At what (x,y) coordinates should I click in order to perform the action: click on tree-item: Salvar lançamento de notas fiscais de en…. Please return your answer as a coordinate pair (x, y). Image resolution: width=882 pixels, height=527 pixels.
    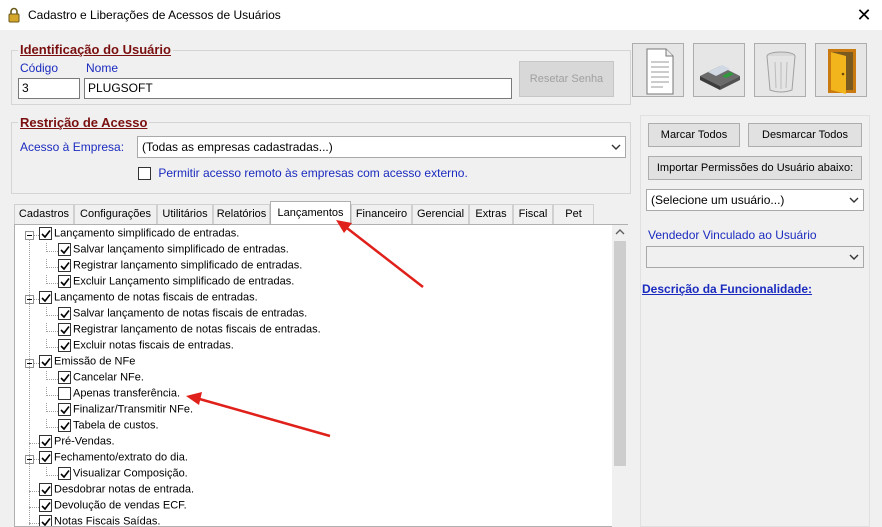
    Looking at the image, I should click on (182, 315).